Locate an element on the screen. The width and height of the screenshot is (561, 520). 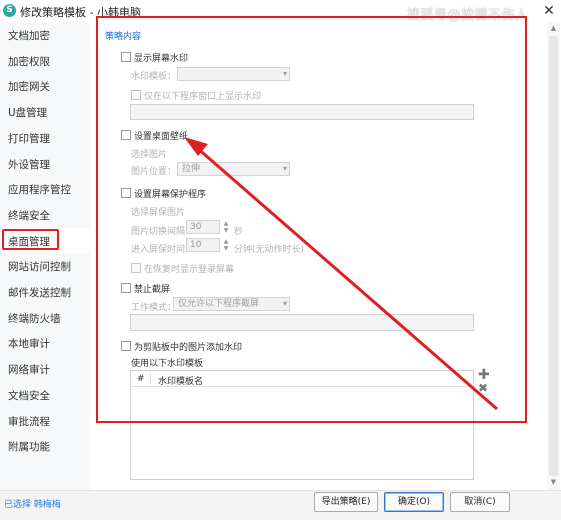
image-position-select: 拉伸 ▾ is located at coordinates (233, 169).